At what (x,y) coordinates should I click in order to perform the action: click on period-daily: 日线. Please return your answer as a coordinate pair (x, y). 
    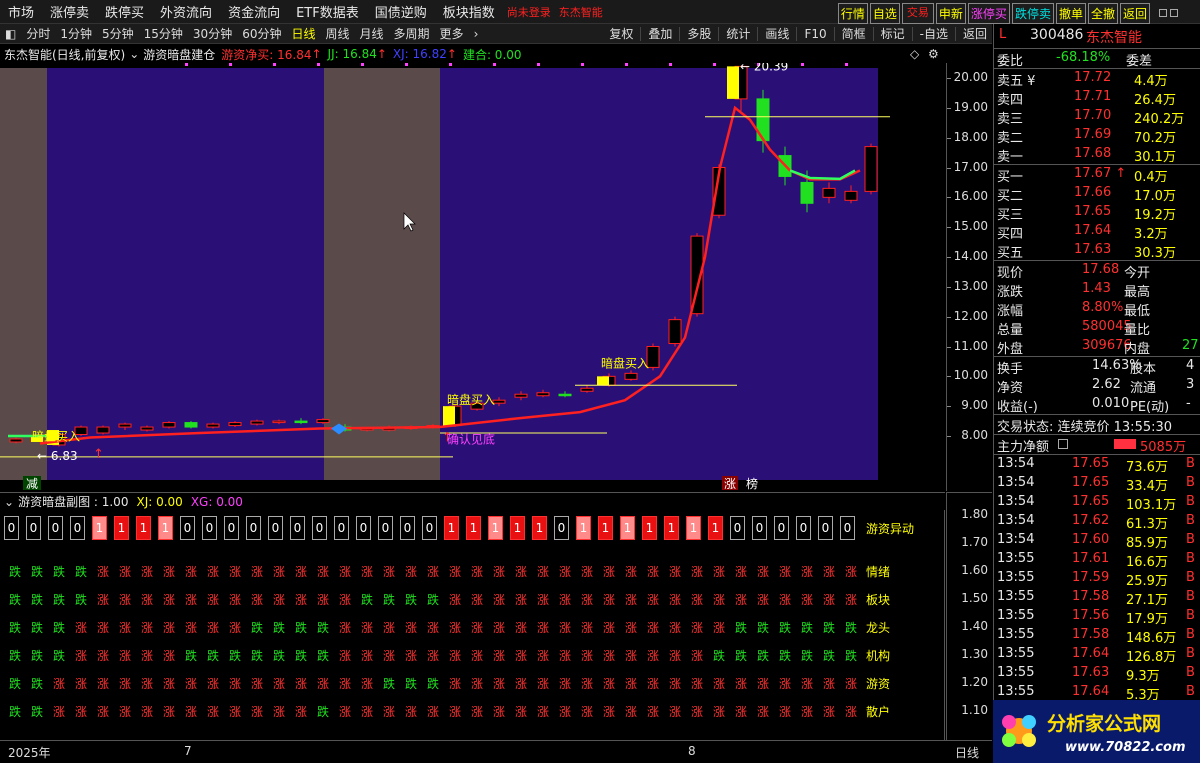
    Looking at the image, I should click on (303, 33).